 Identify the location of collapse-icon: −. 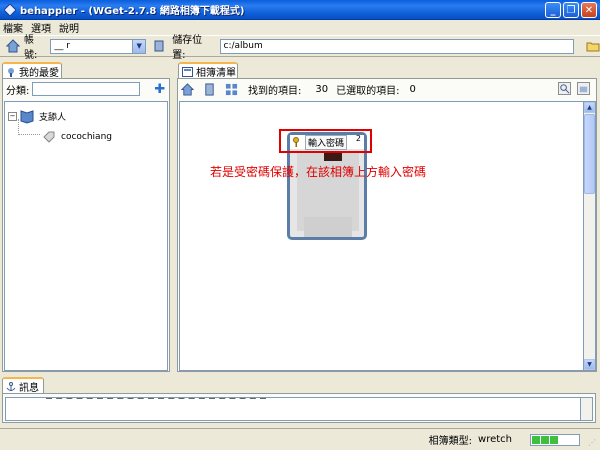
(12, 116).